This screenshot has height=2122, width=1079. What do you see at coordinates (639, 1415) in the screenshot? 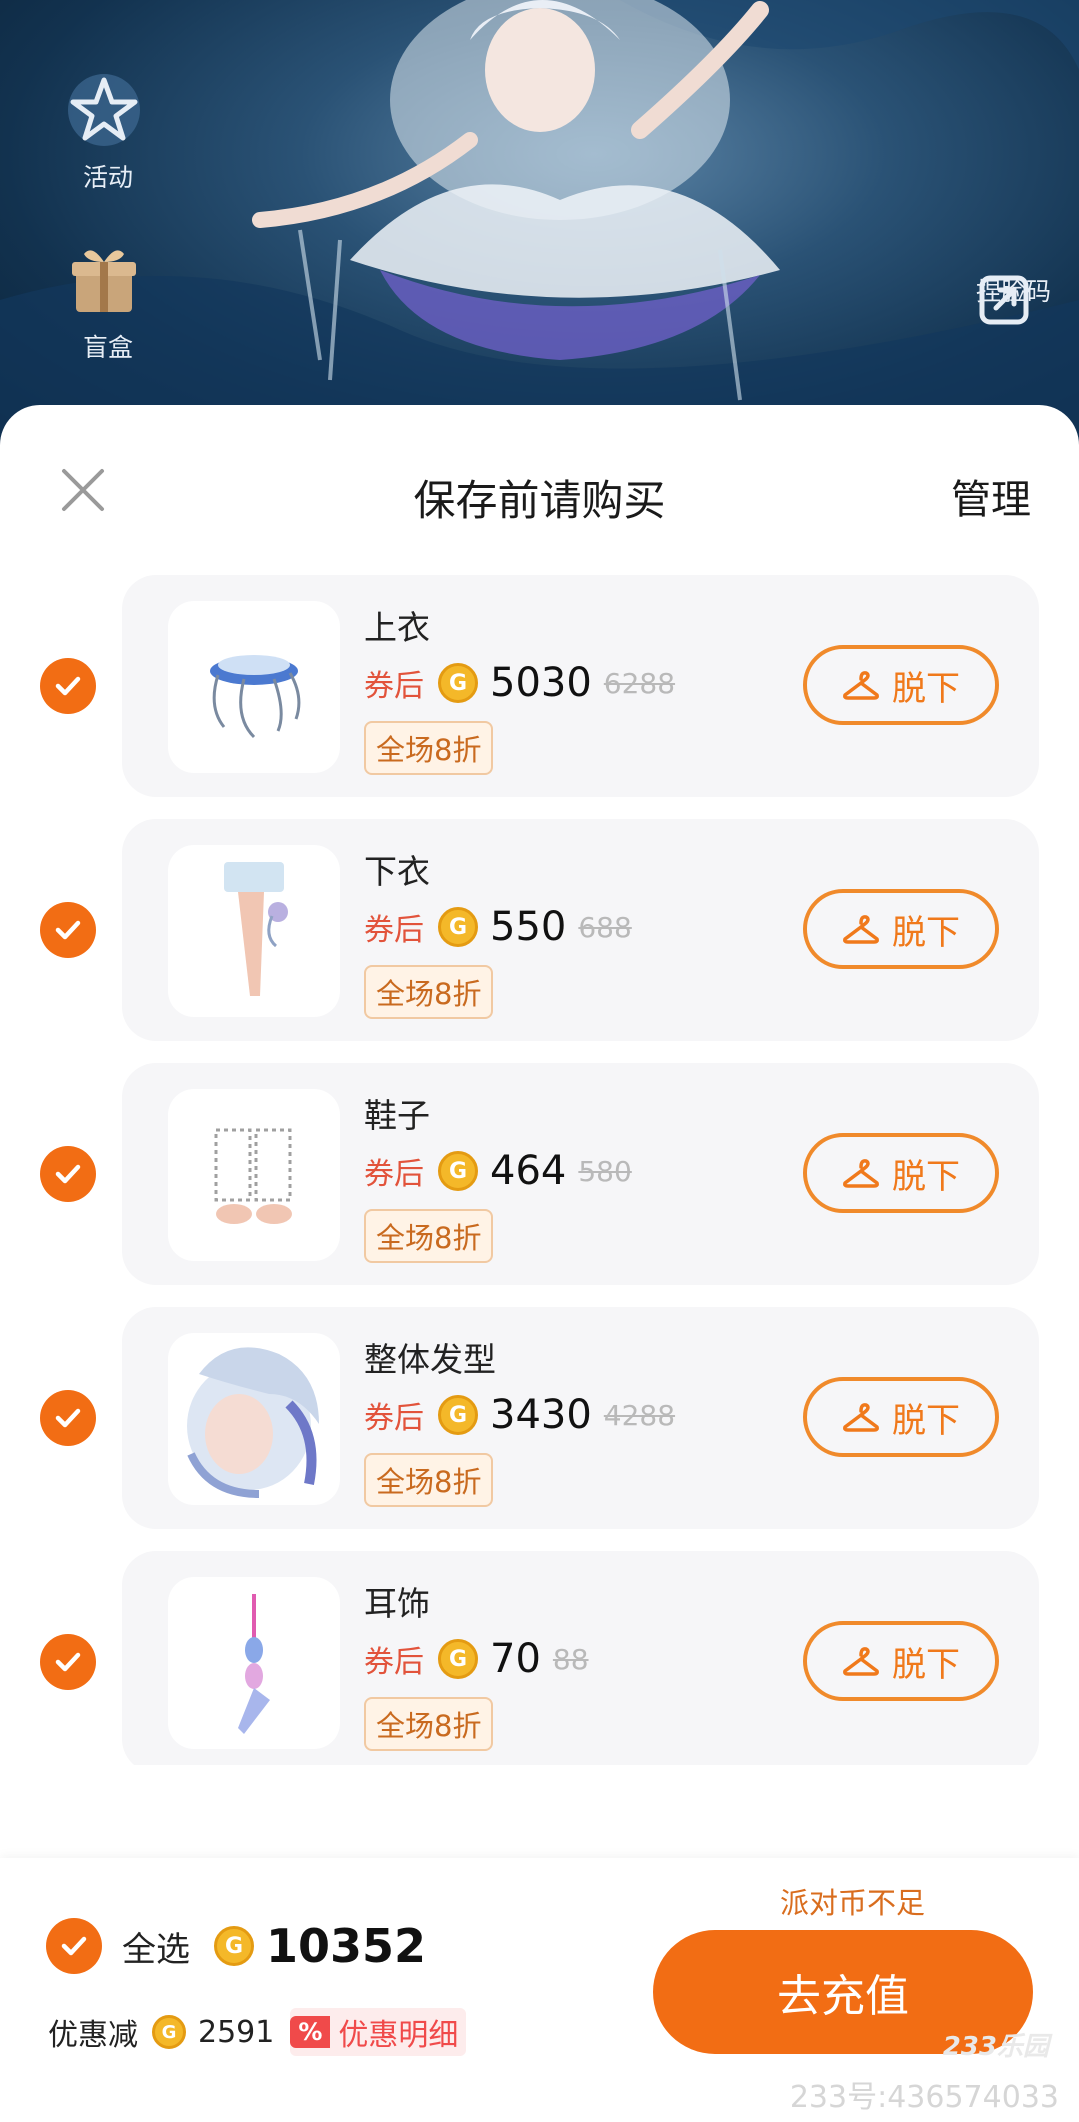
I see `item-original-price: 4288` at bounding box center [639, 1415].